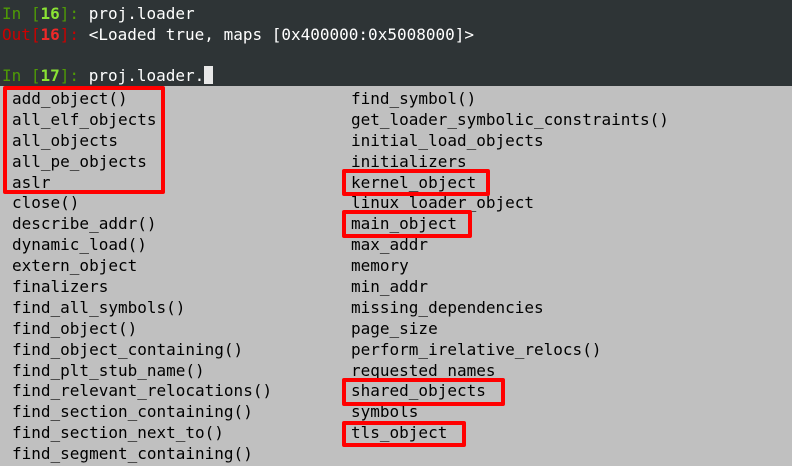  What do you see at coordinates (510, 140) in the screenshot?
I see `completion-item: initial_load_objects` at bounding box center [510, 140].